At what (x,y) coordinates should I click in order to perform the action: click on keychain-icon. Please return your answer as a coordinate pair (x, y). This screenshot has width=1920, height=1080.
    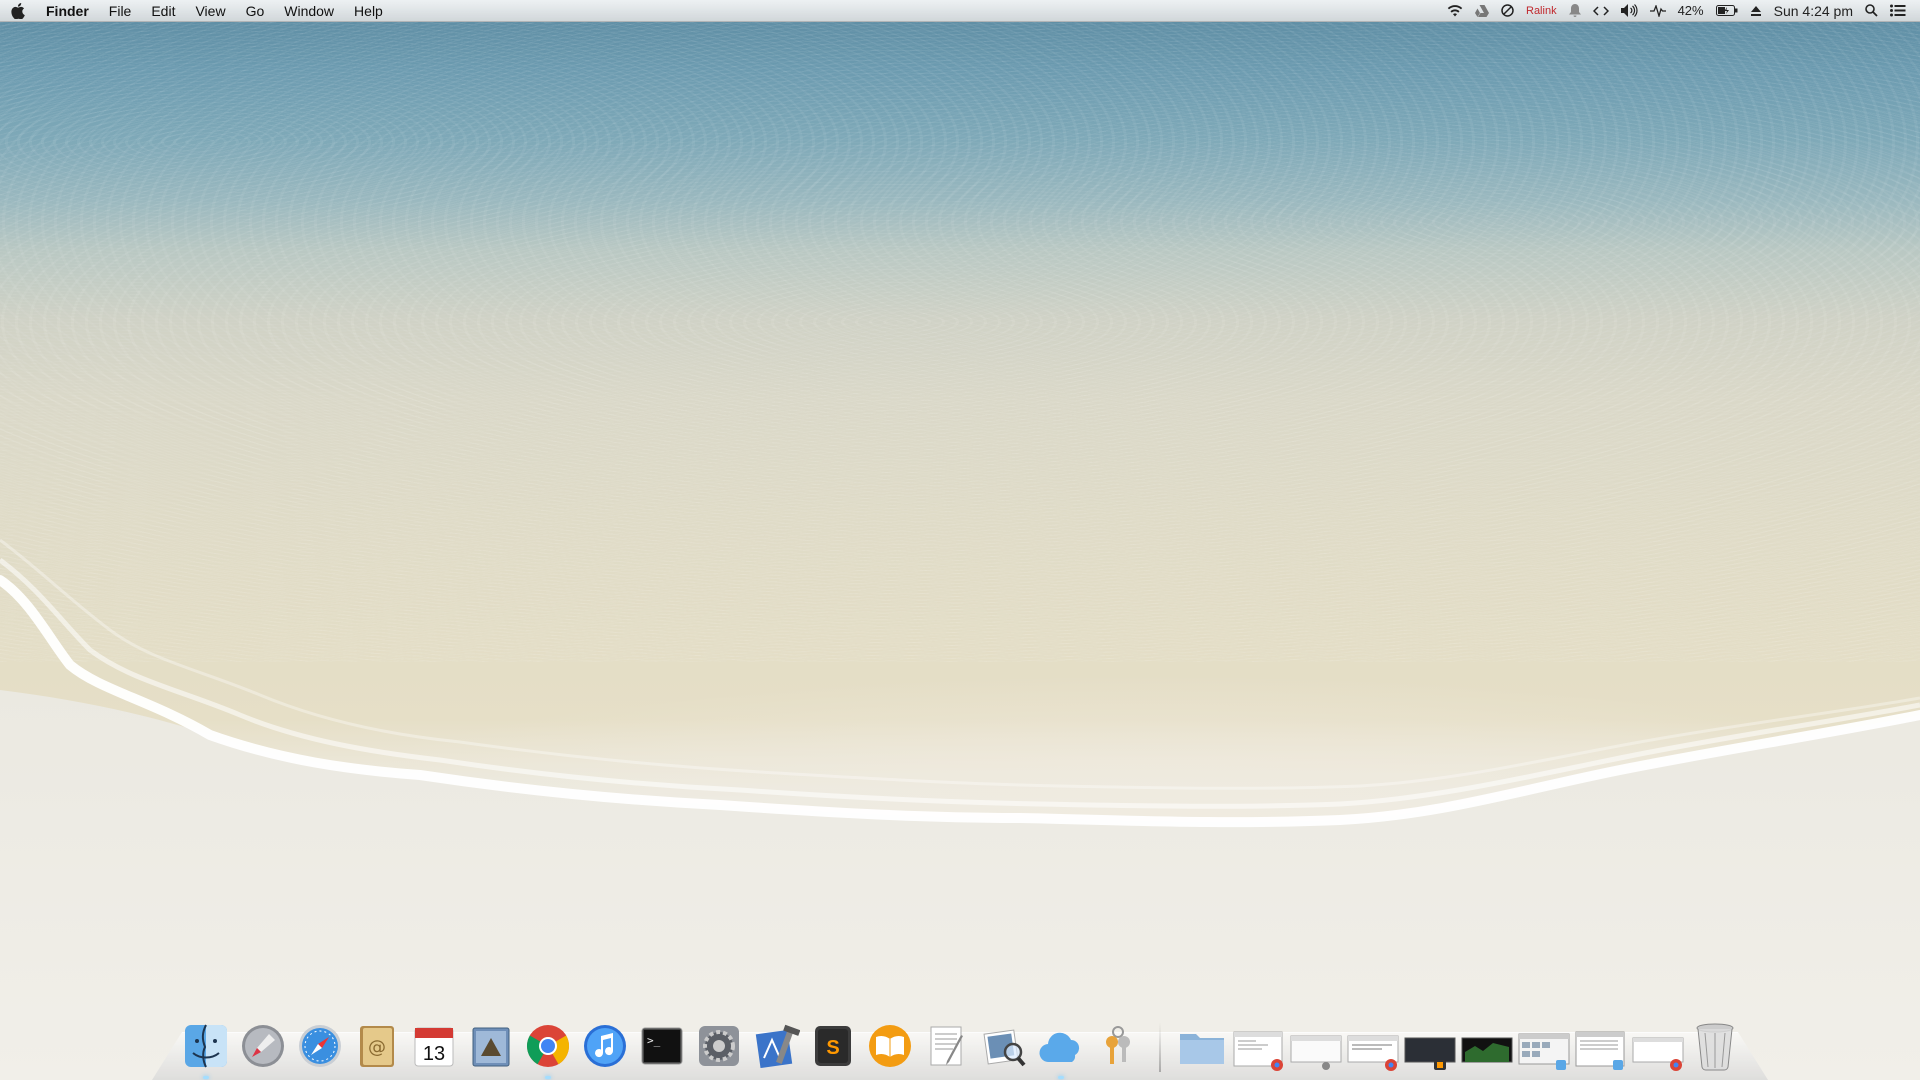
    Looking at the image, I should click on (1118, 1045).